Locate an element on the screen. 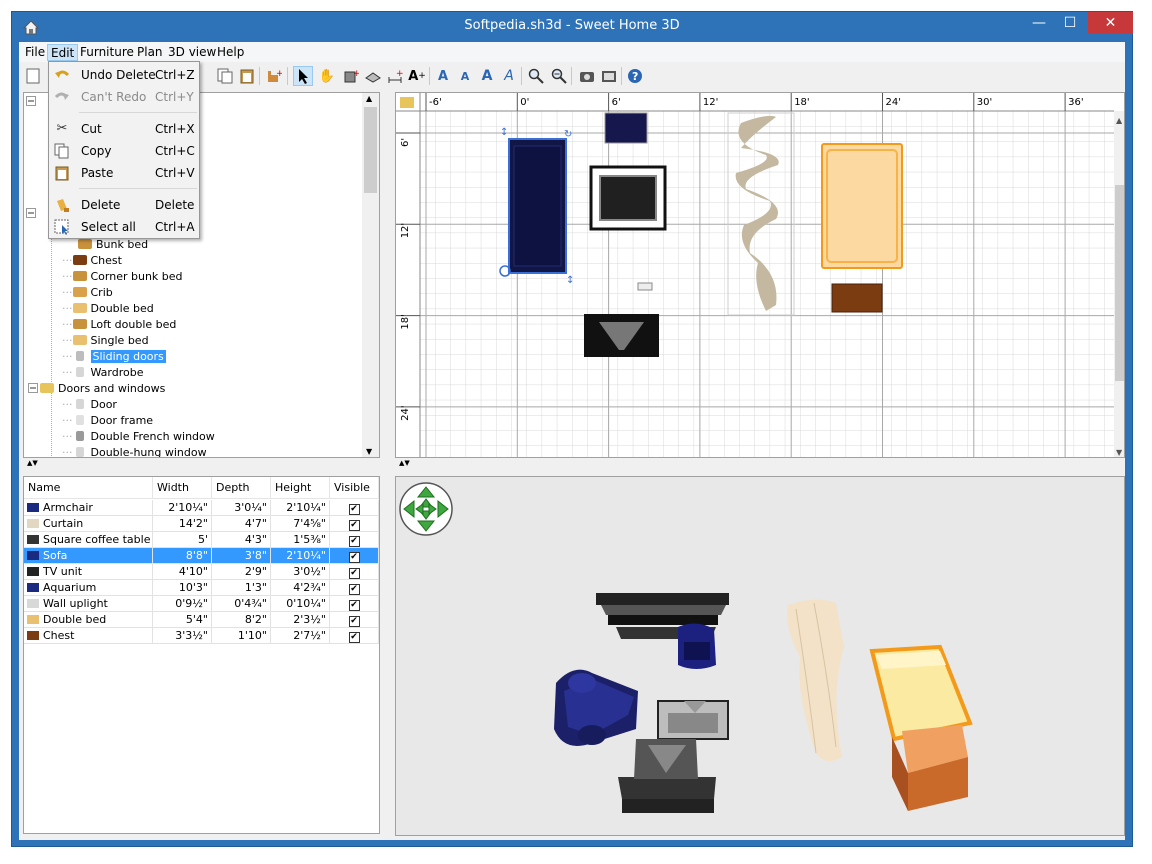  plan-double-bed is located at coordinates (862, 206).